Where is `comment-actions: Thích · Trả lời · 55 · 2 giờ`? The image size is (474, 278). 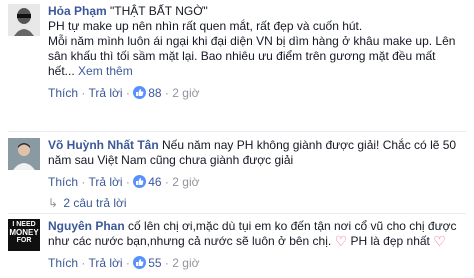 comment-actions: Thích · Trả lời · 55 · 2 giờ is located at coordinates (124, 263).